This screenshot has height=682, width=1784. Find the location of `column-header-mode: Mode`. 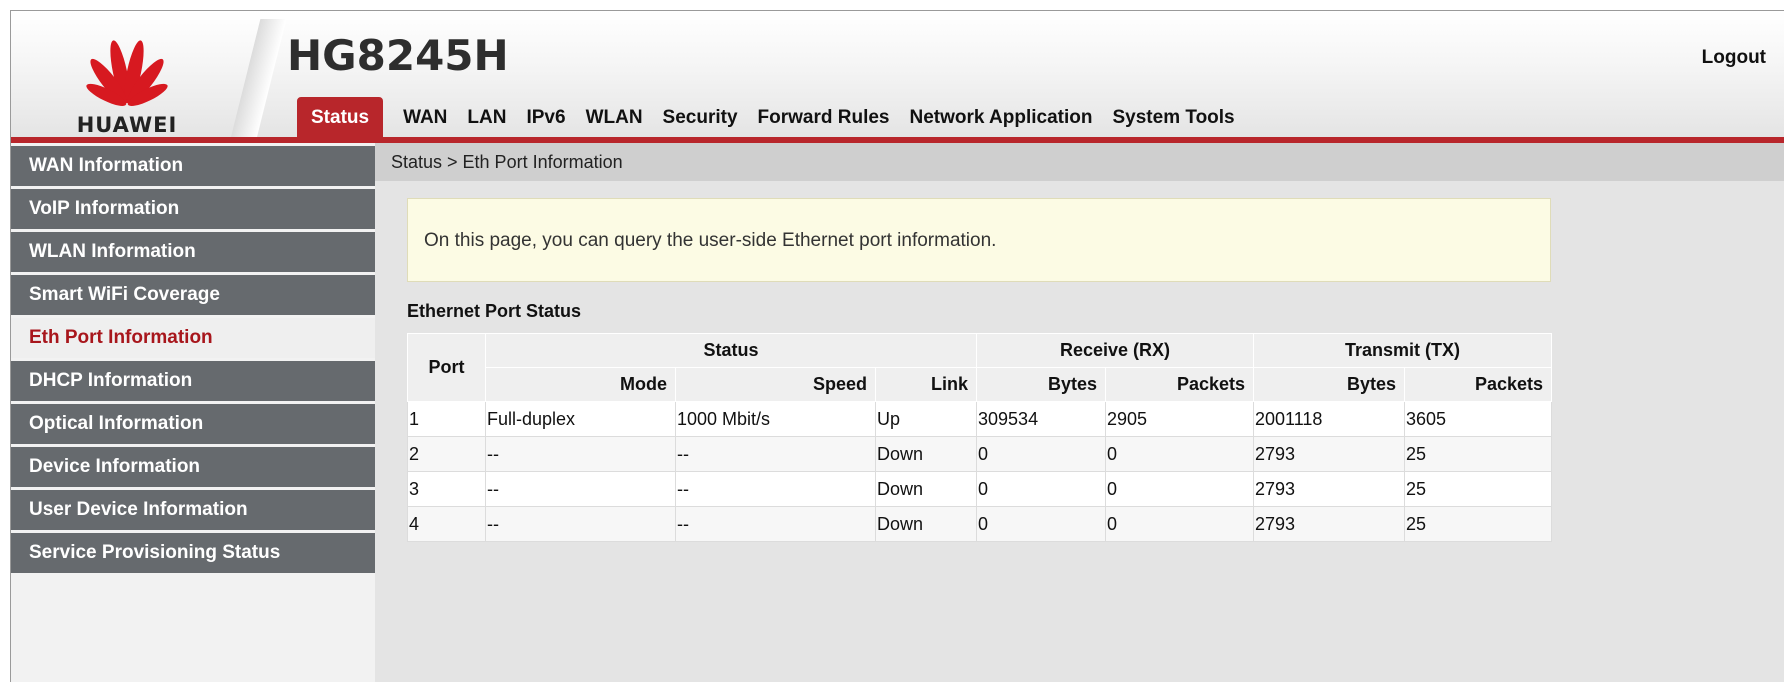

column-header-mode: Mode is located at coordinates (580, 384).